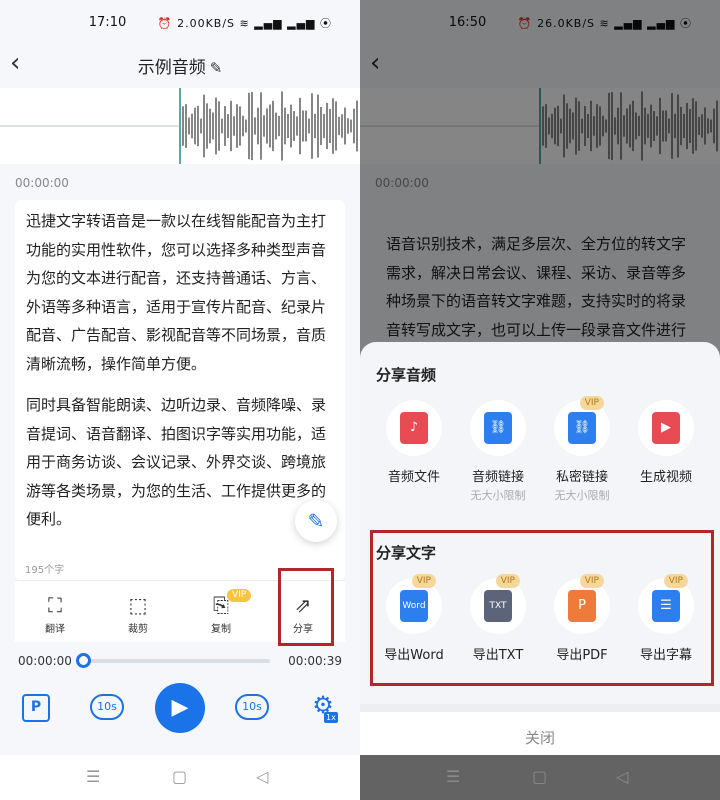  What do you see at coordinates (42, 183) in the screenshot?
I see `timestamp: 00:00:00` at bounding box center [42, 183].